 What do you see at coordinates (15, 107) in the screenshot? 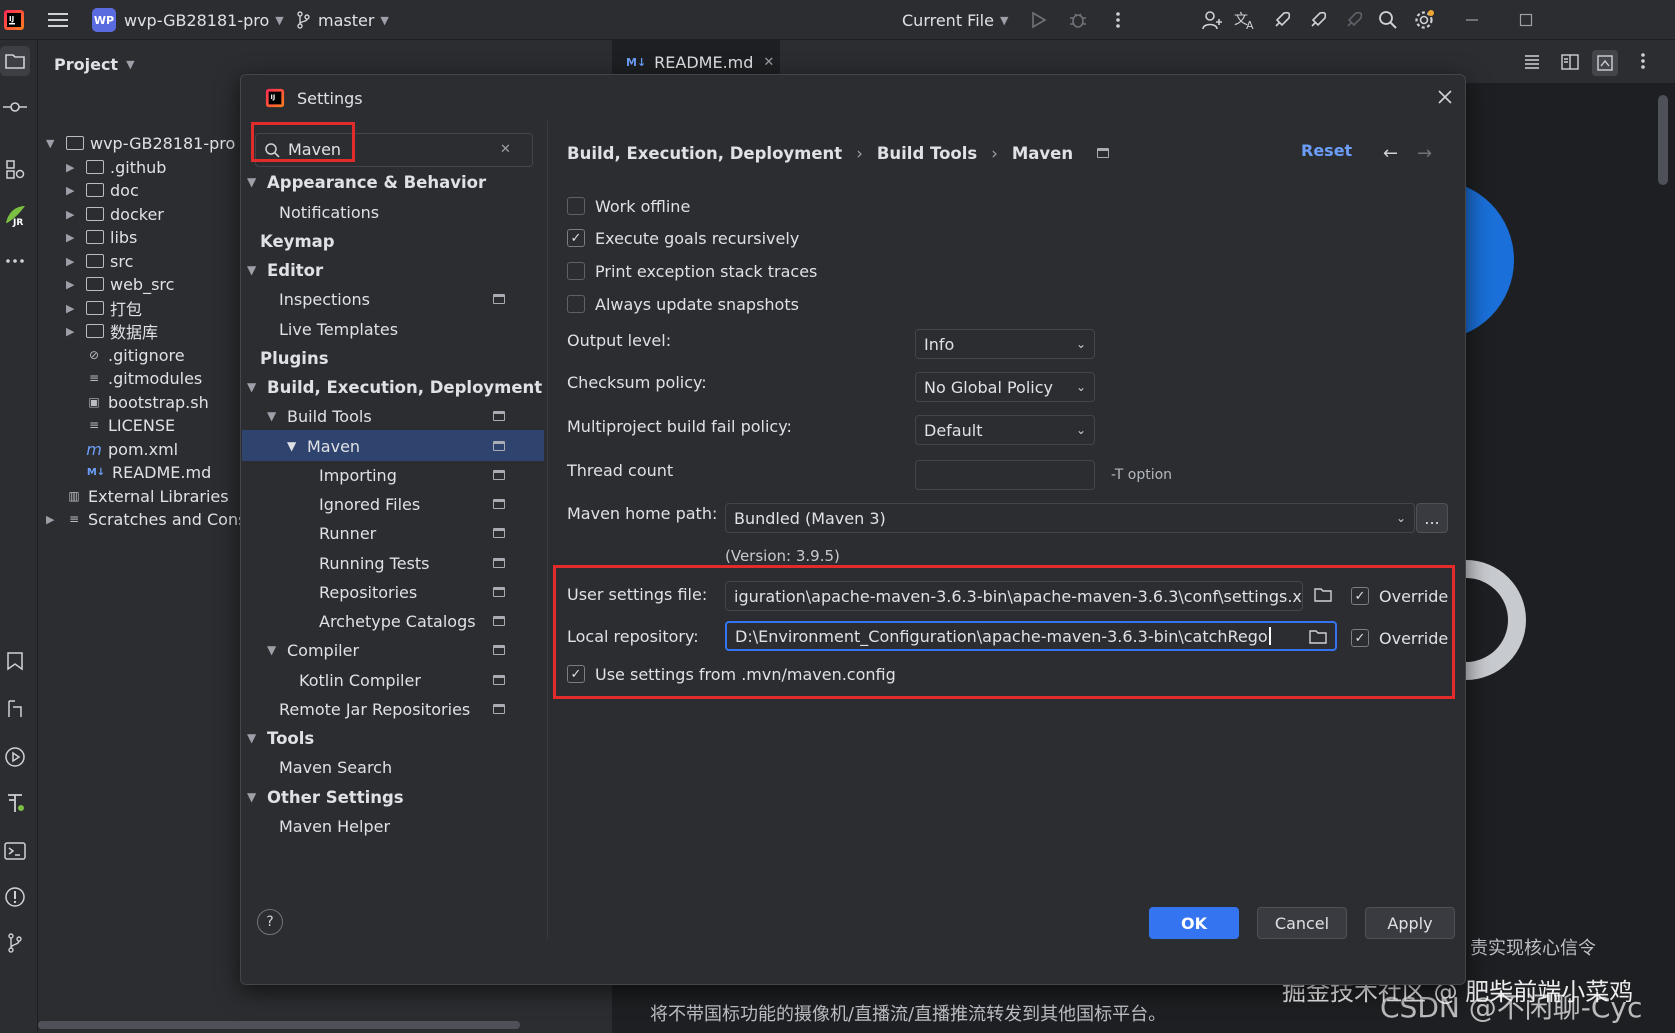
I see `commit-icon` at bounding box center [15, 107].